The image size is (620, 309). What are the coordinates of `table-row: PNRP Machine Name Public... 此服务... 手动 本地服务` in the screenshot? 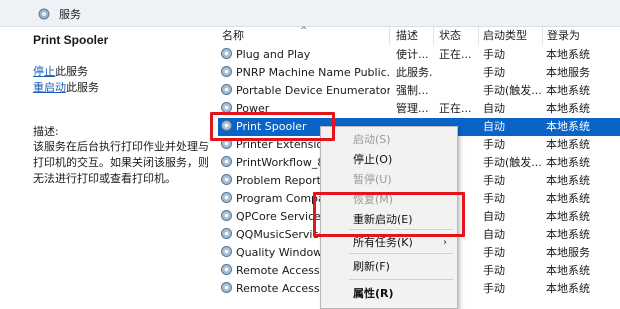 It's located at (419, 73).